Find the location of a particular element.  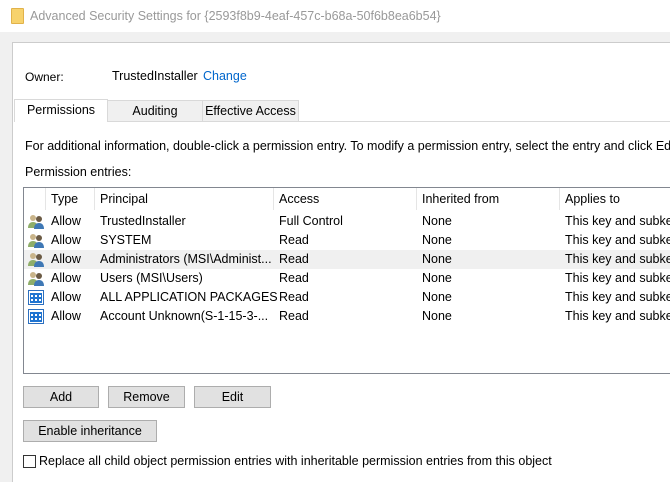

column-access: Access is located at coordinates (299, 199).